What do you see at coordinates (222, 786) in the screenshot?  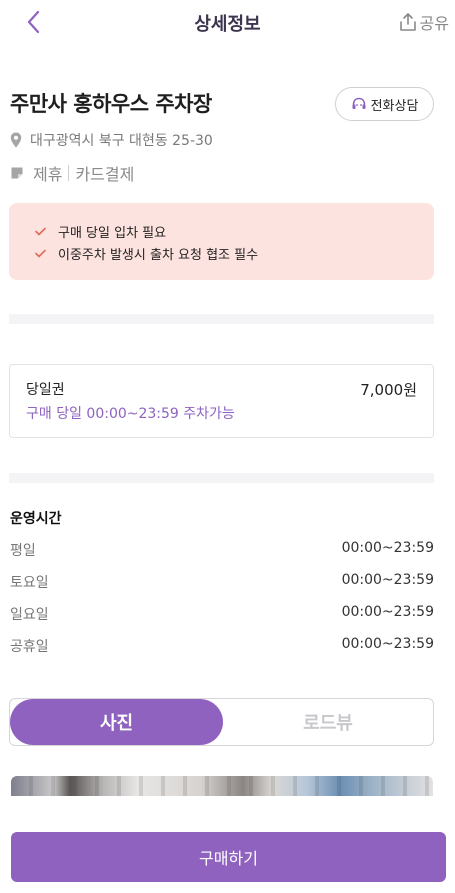 I see `parking-photo` at bounding box center [222, 786].